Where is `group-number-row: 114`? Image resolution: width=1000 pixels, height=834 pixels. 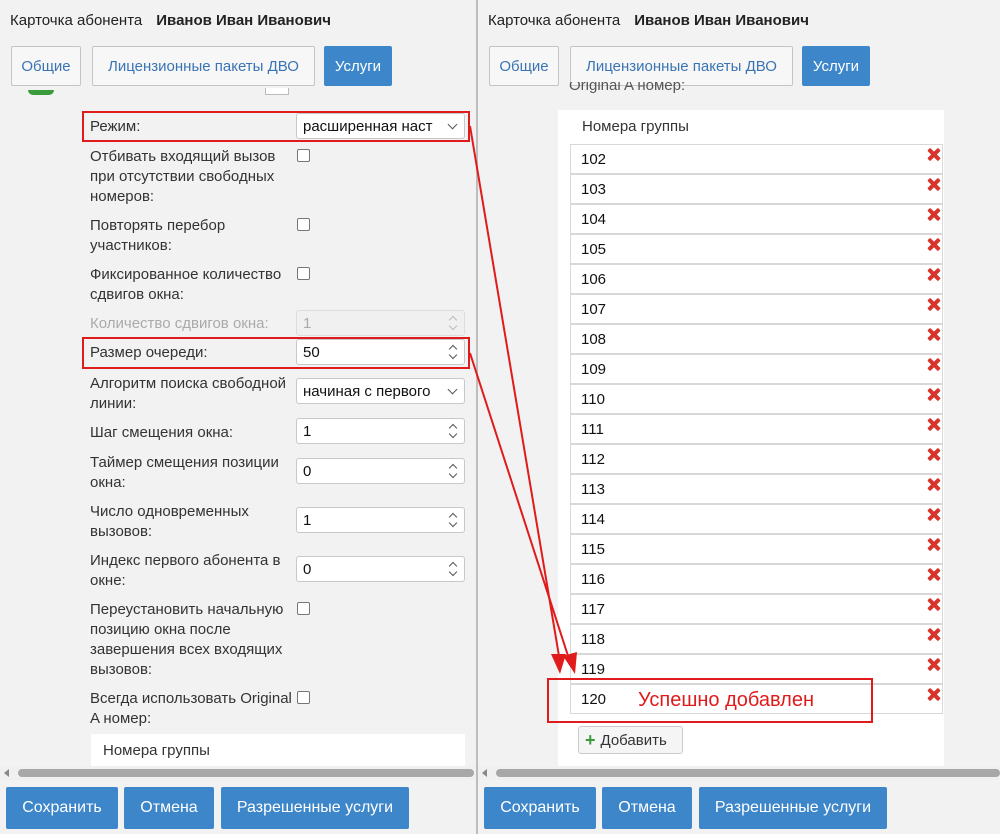 group-number-row: 114 is located at coordinates (756, 519).